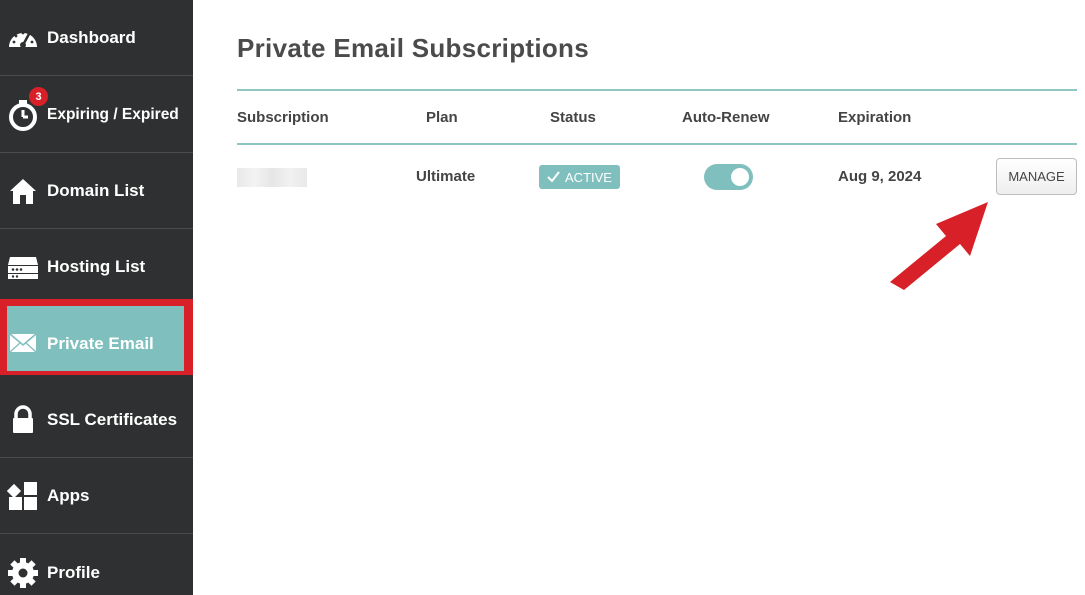 This screenshot has height=595, width=1085. What do you see at coordinates (939, 246) in the screenshot?
I see `red-arrow-annotation` at bounding box center [939, 246].